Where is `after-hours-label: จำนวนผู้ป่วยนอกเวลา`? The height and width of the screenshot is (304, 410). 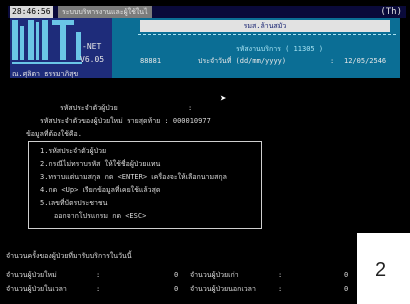 after-hours-label: จำนวนผู้ป่วยนอกเวลา is located at coordinates (223, 289).